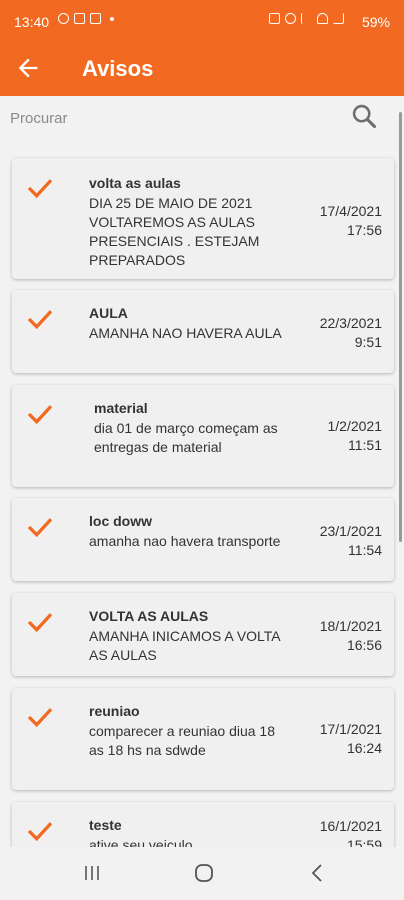 The width and height of the screenshot is (404, 900). Describe the element at coordinates (350, 323) in the screenshot. I see `notice-date: 22/3/2021` at that location.